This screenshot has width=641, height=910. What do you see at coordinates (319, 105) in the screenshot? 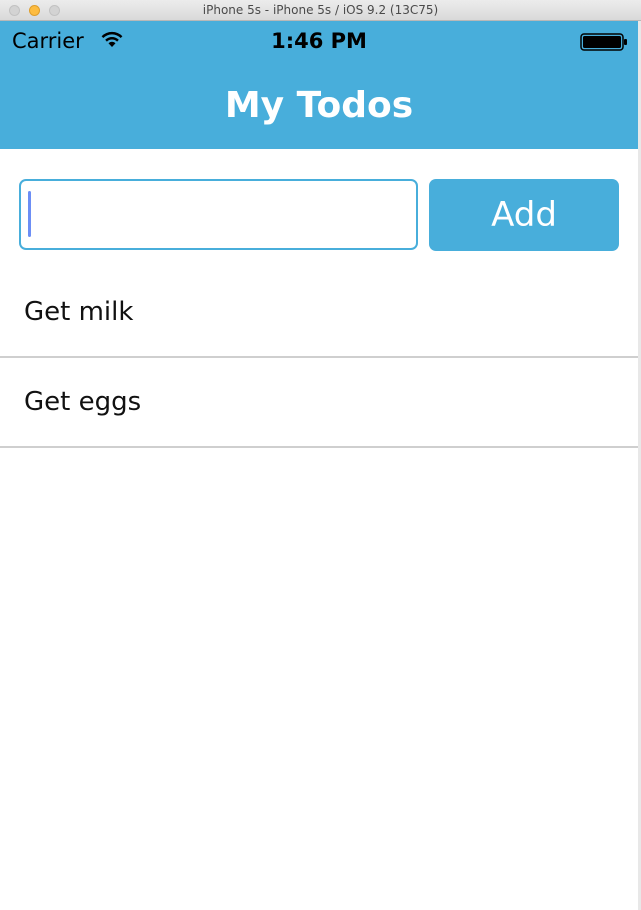
I see `page-title: My Todos` at bounding box center [319, 105].